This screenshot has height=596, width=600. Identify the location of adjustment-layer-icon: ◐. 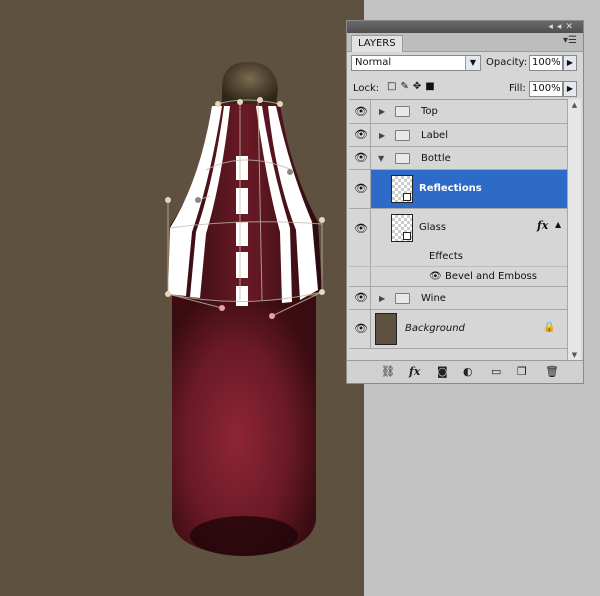
(468, 371).